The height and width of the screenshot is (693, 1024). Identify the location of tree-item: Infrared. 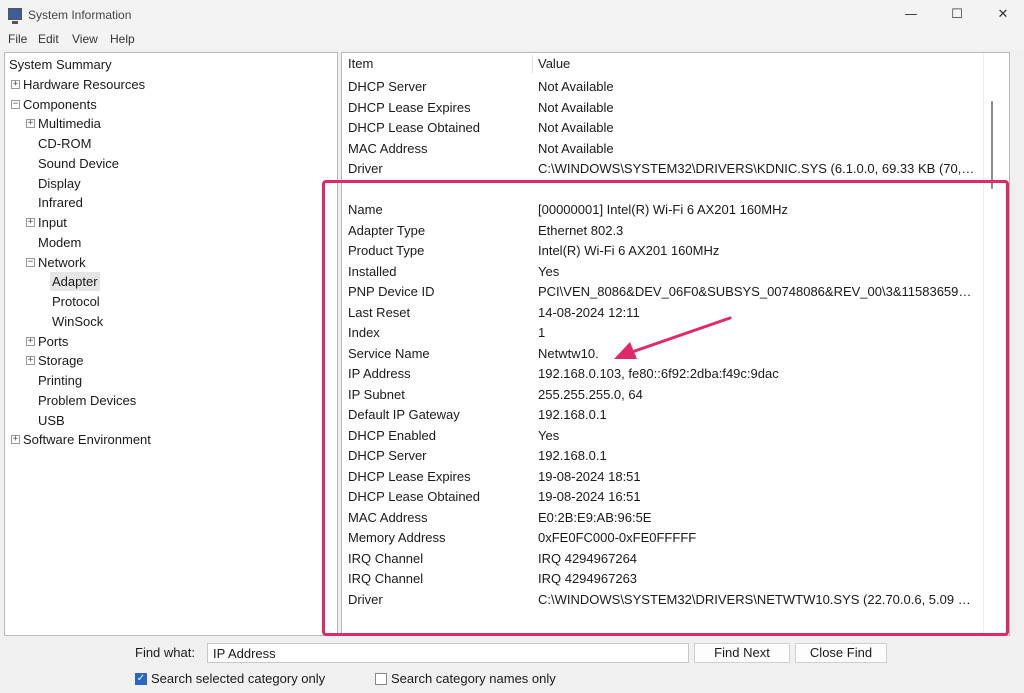
(60, 202).